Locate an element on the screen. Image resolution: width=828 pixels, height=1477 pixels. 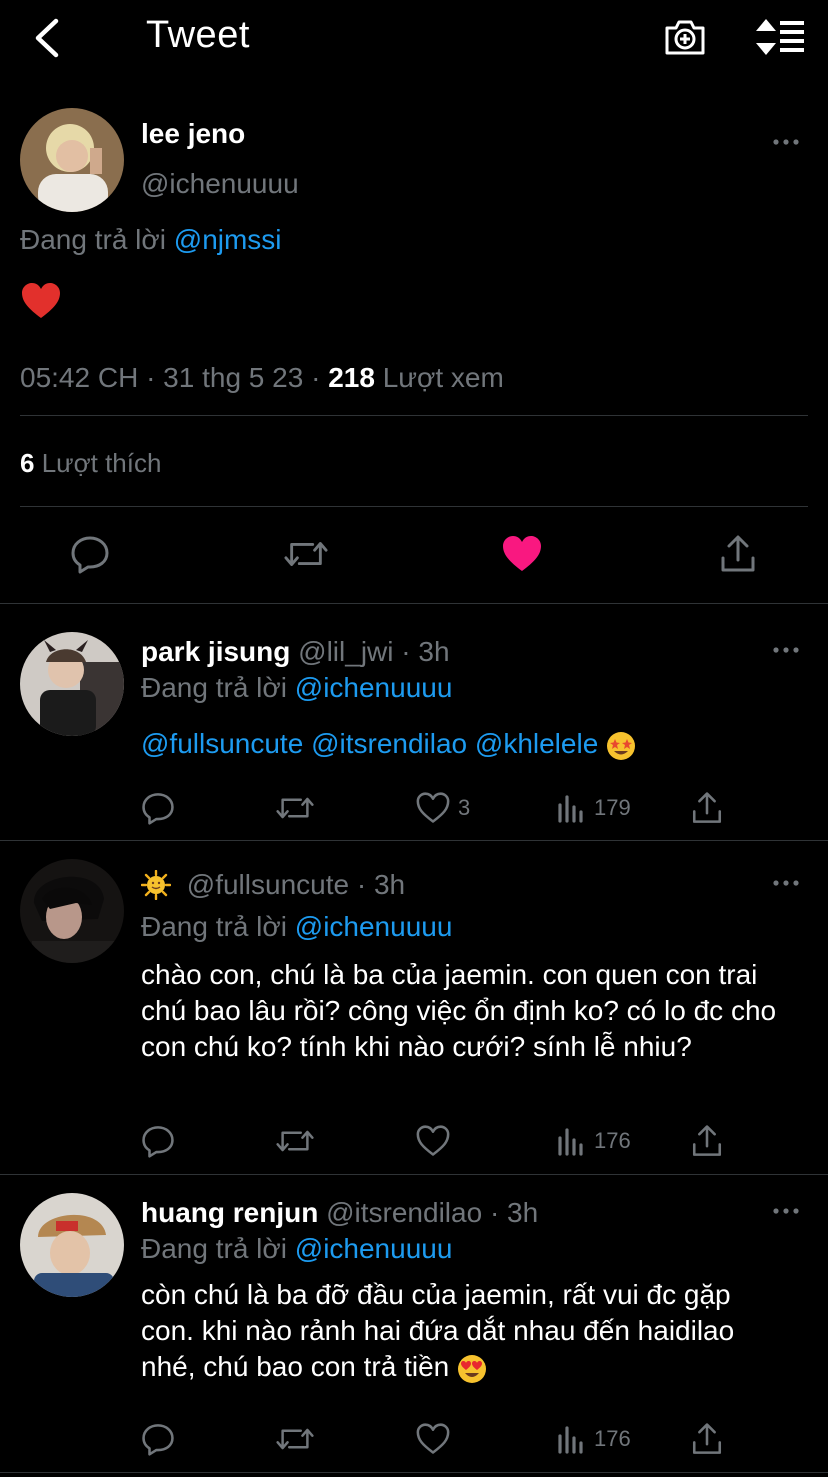
author-handle: @ichenuuuu is located at coordinates (220, 184).